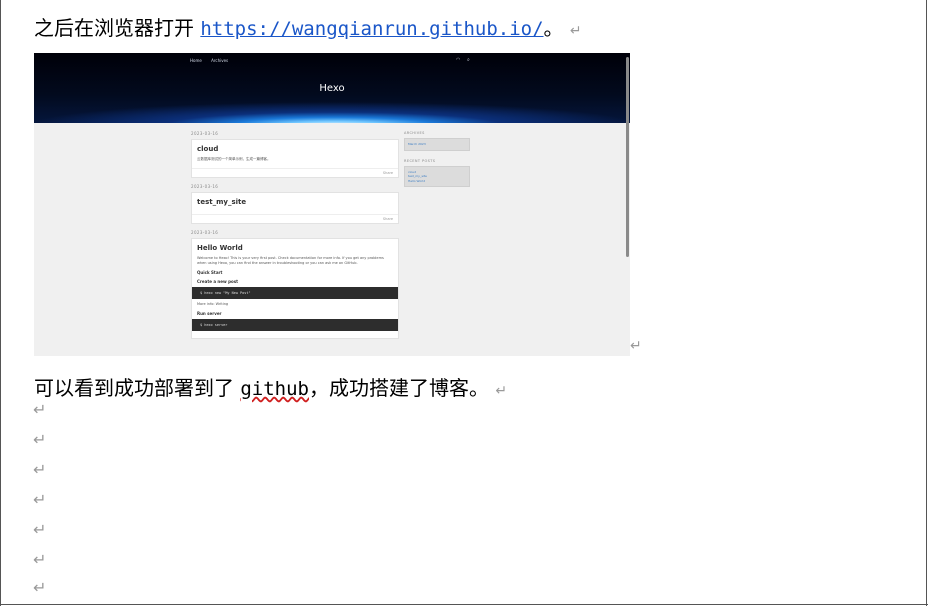  I want to click on post-heading: Quick Start, so click(210, 272).